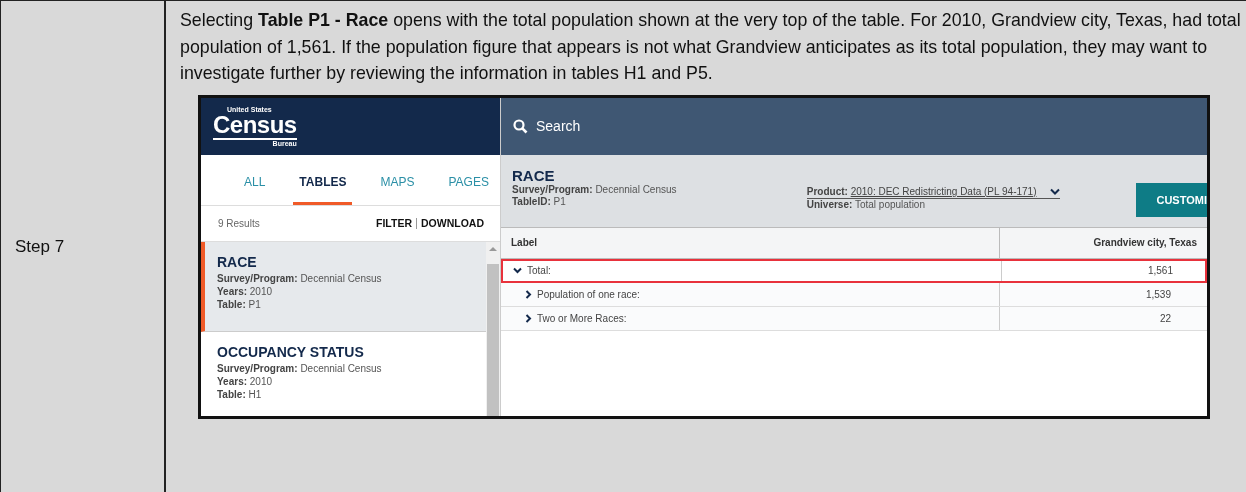 The image size is (1246, 492). I want to click on product-select: Product: 2010: DEC Redistricting Data (PL 94-171), so click(933, 192).